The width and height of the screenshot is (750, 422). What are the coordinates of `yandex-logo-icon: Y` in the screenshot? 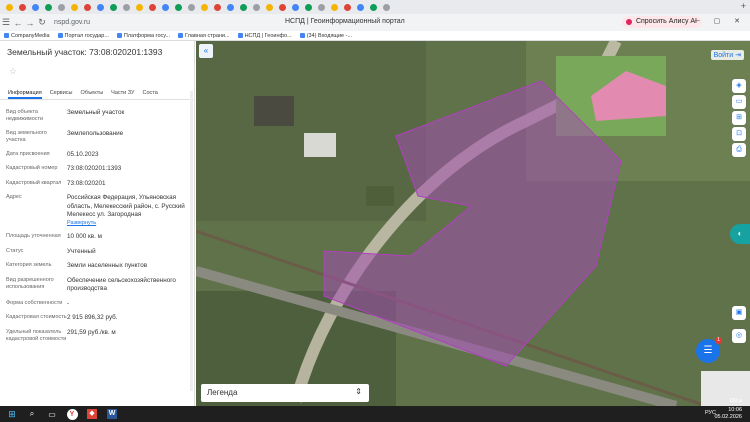 It's located at (72, 414).